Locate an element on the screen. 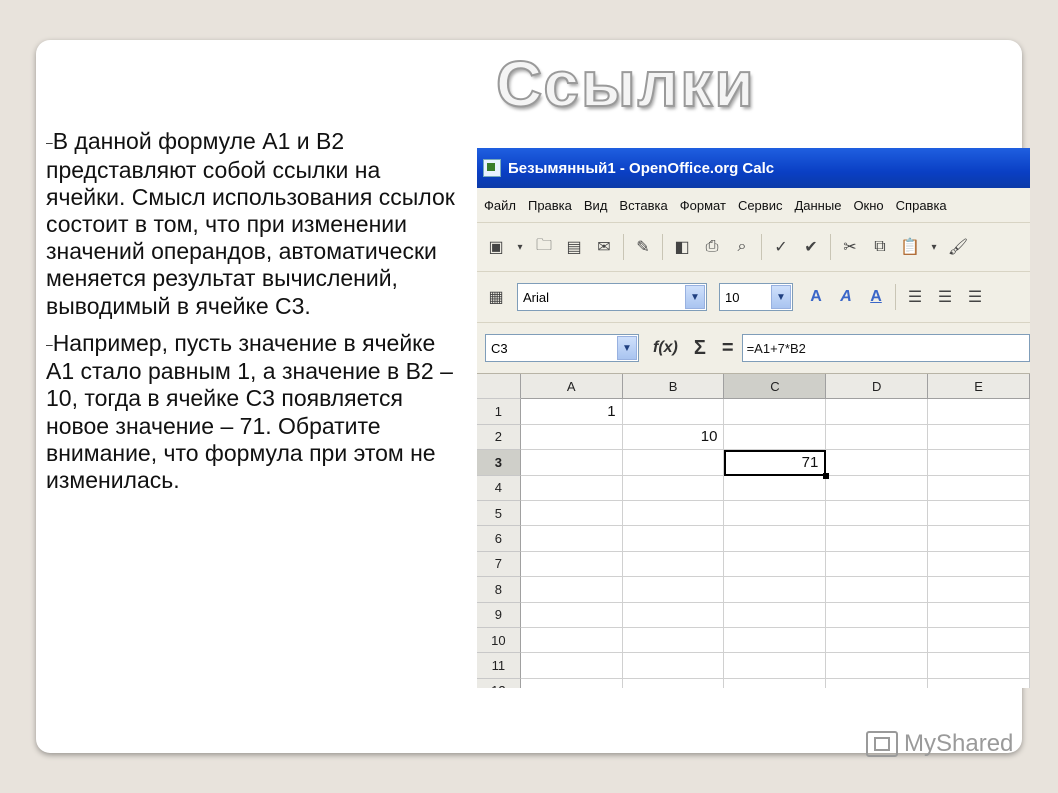  font-size-select: 10 ▼ is located at coordinates (756, 297).